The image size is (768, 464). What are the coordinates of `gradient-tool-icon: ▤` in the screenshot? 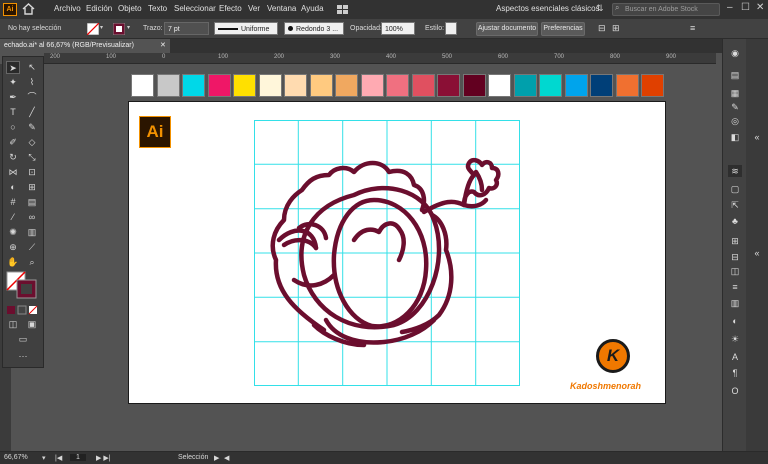 It's located at (32, 202).